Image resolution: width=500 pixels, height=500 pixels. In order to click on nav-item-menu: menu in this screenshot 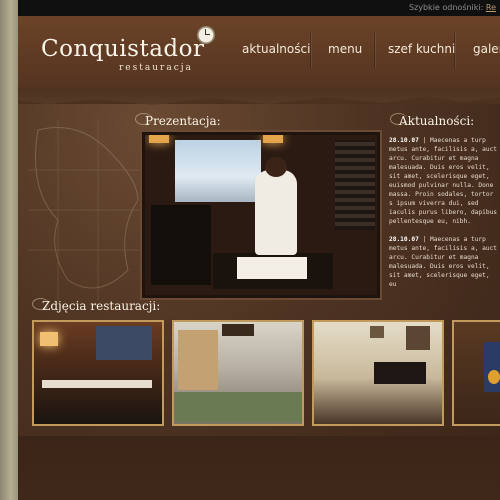, I will do `click(345, 49)`.